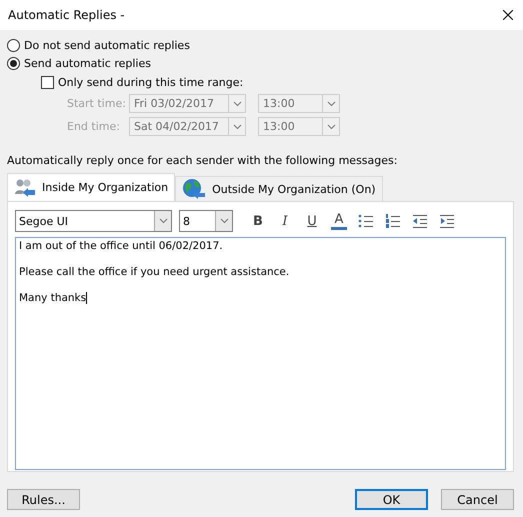 Image resolution: width=523 pixels, height=517 pixels. What do you see at coordinates (107, 45) in the screenshot?
I see `radio-label: Do not send automatic replies` at bounding box center [107, 45].